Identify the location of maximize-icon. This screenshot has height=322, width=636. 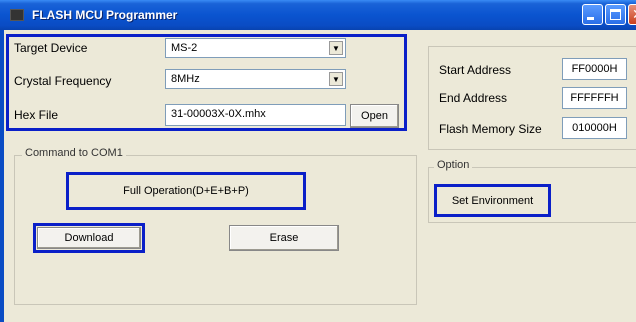
(615, 14).